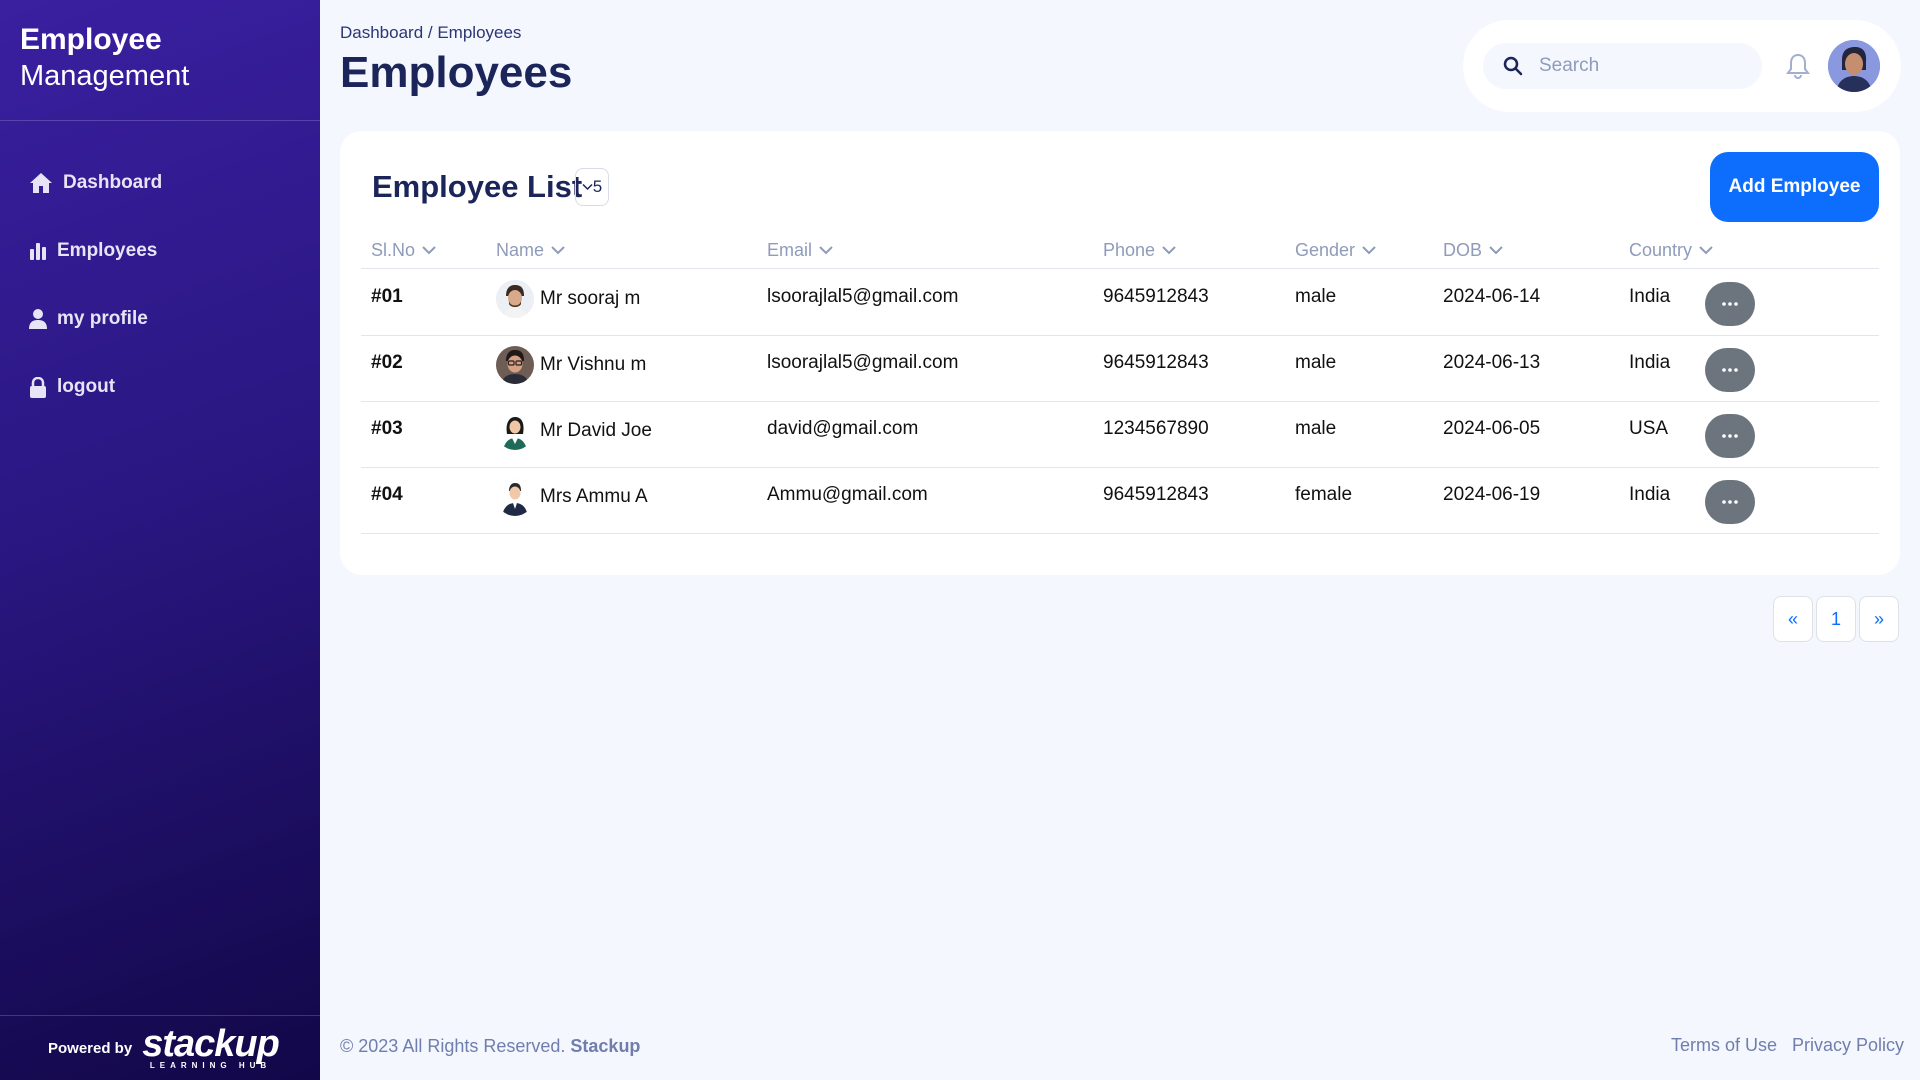  What do you see at coordinates (456, 72) in the screenshot?
I see `page-title: Employees` at bounding box center [456, 72].